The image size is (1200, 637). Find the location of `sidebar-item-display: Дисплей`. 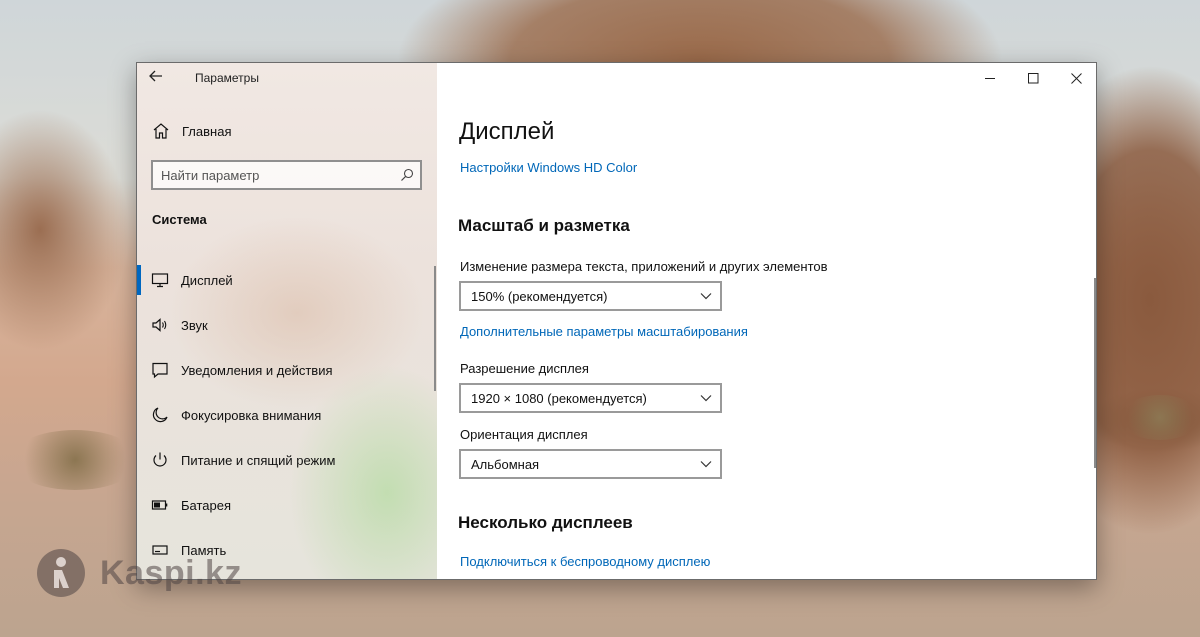

sidebar-item-display: Дисплей is located at coordinates (287, 280).